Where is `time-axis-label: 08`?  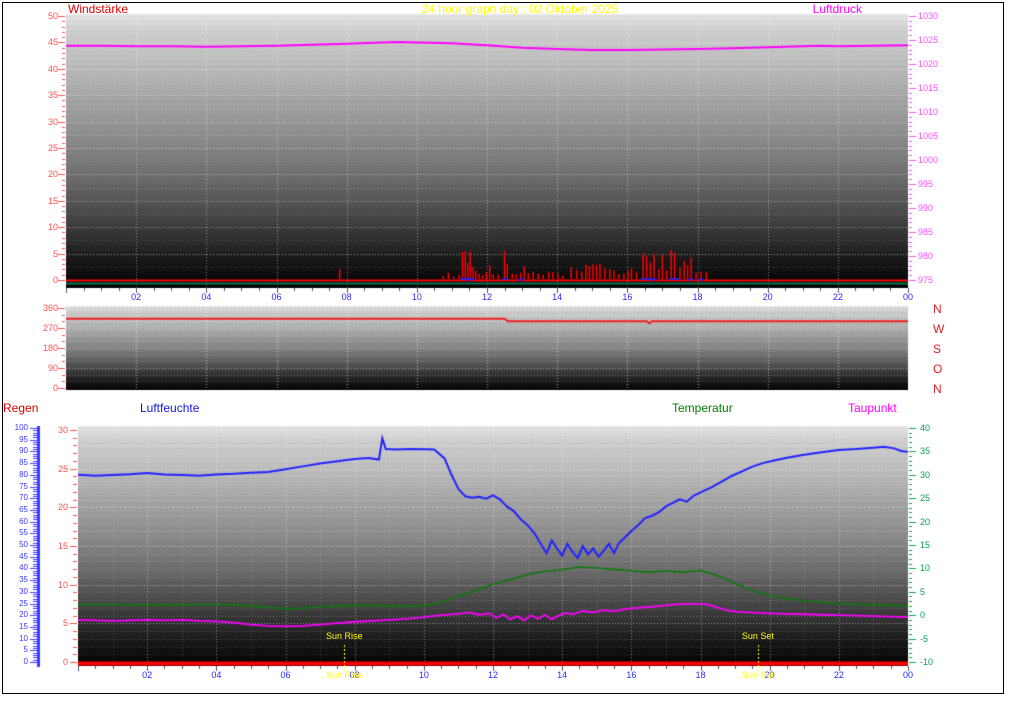 time-axis-label: 08 is located at coordinates (346, 297).